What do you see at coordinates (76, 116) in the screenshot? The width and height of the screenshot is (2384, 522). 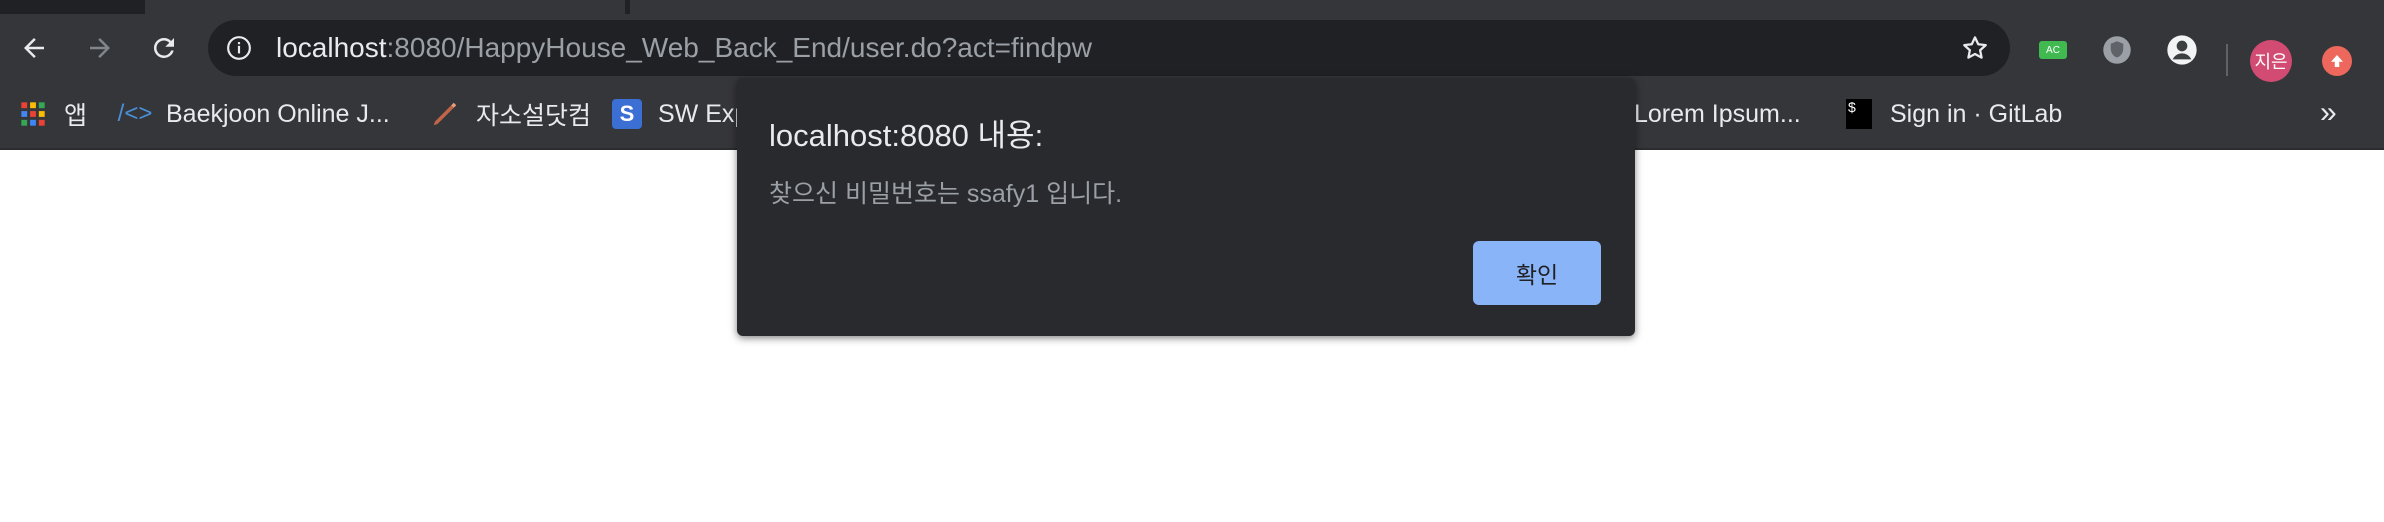 I see `bookmark-label: 앱` at bounding box center [76, 116].